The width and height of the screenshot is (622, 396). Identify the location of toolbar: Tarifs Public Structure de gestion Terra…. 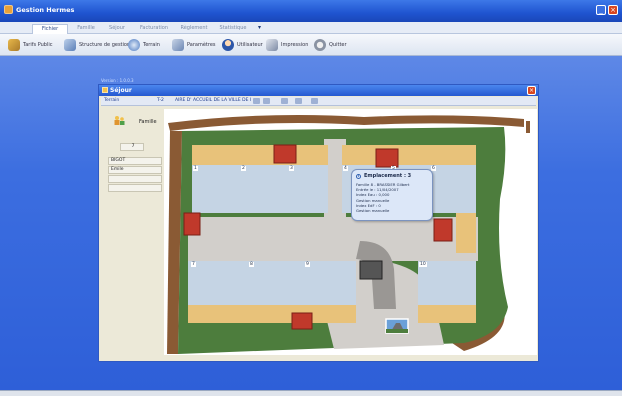
(311, 45).